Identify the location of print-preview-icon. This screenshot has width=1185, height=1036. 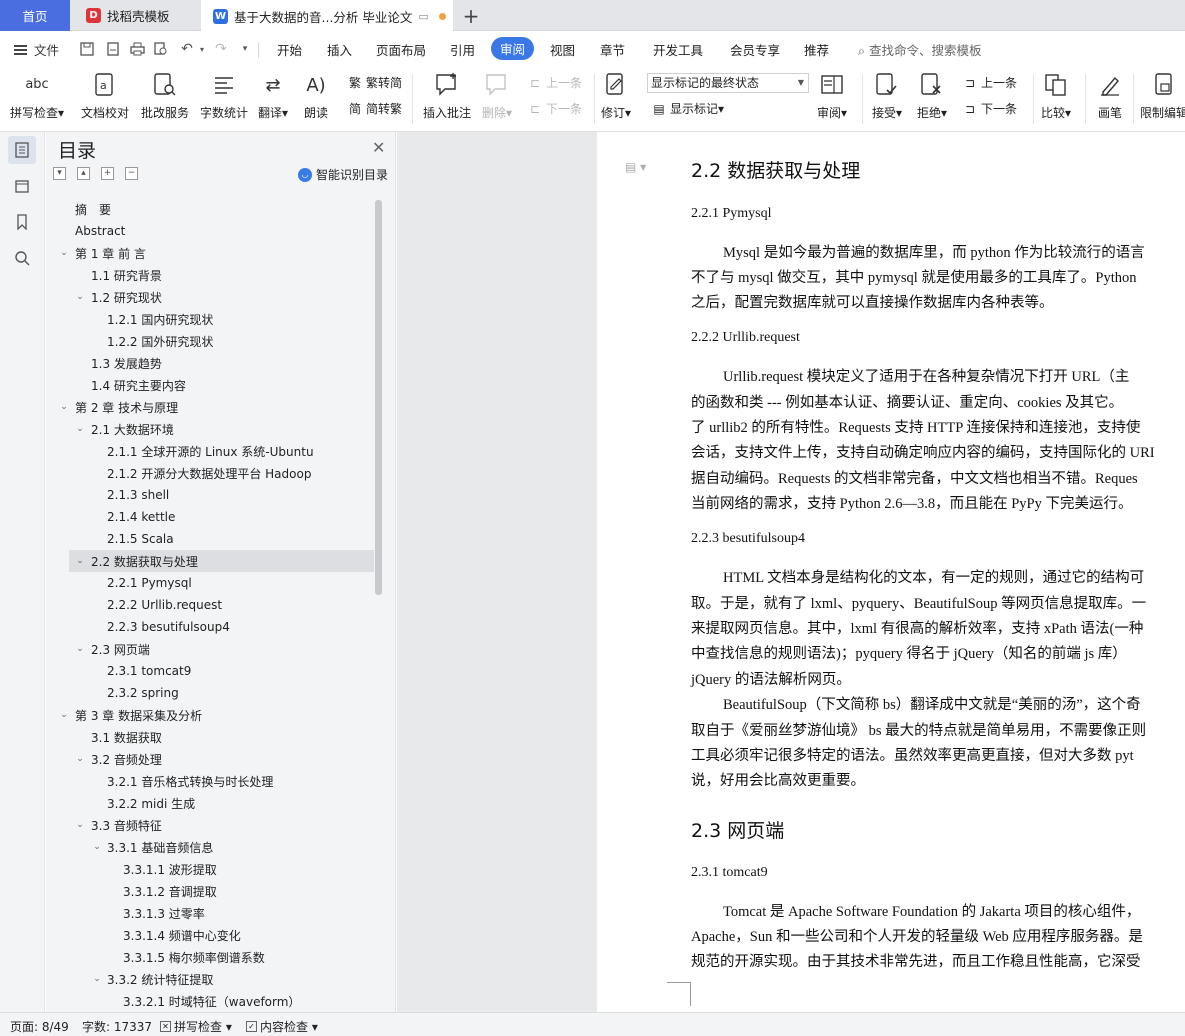
(161, 49).